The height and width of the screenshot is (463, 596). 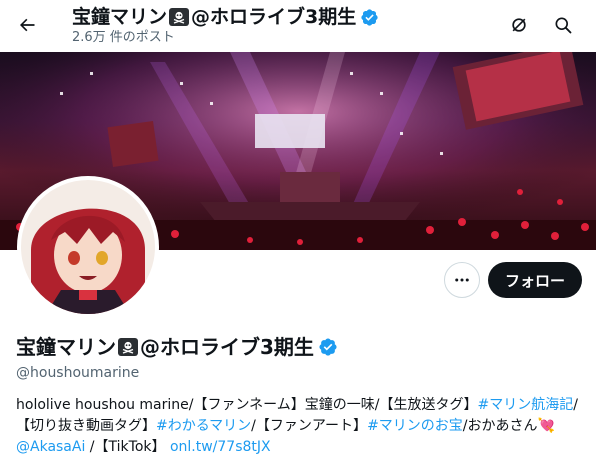 I want to click on back-button, so click(x=27, y=25).